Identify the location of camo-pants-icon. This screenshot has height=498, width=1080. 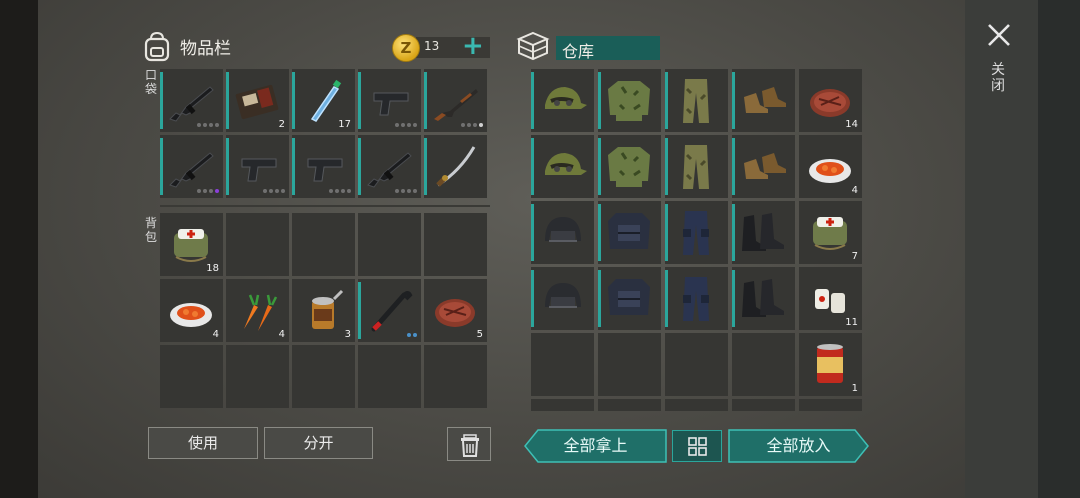
(696, 101).